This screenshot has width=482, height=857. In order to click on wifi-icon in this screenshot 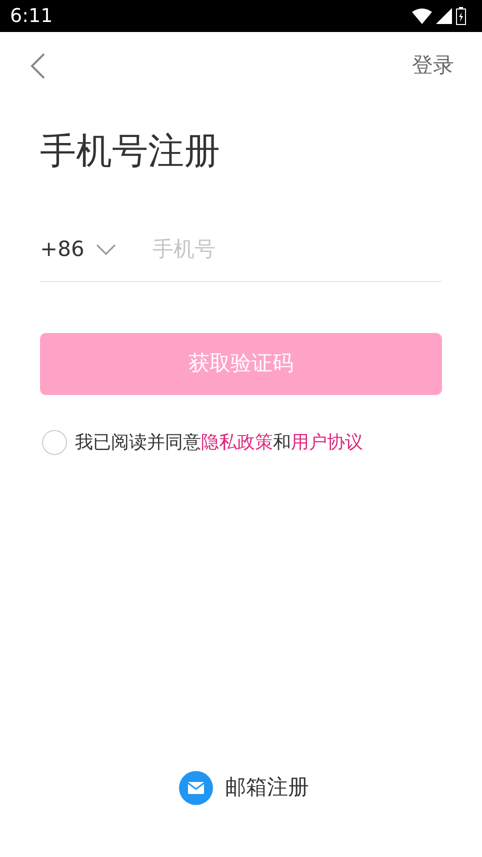, I will do `click(422, 16)`.